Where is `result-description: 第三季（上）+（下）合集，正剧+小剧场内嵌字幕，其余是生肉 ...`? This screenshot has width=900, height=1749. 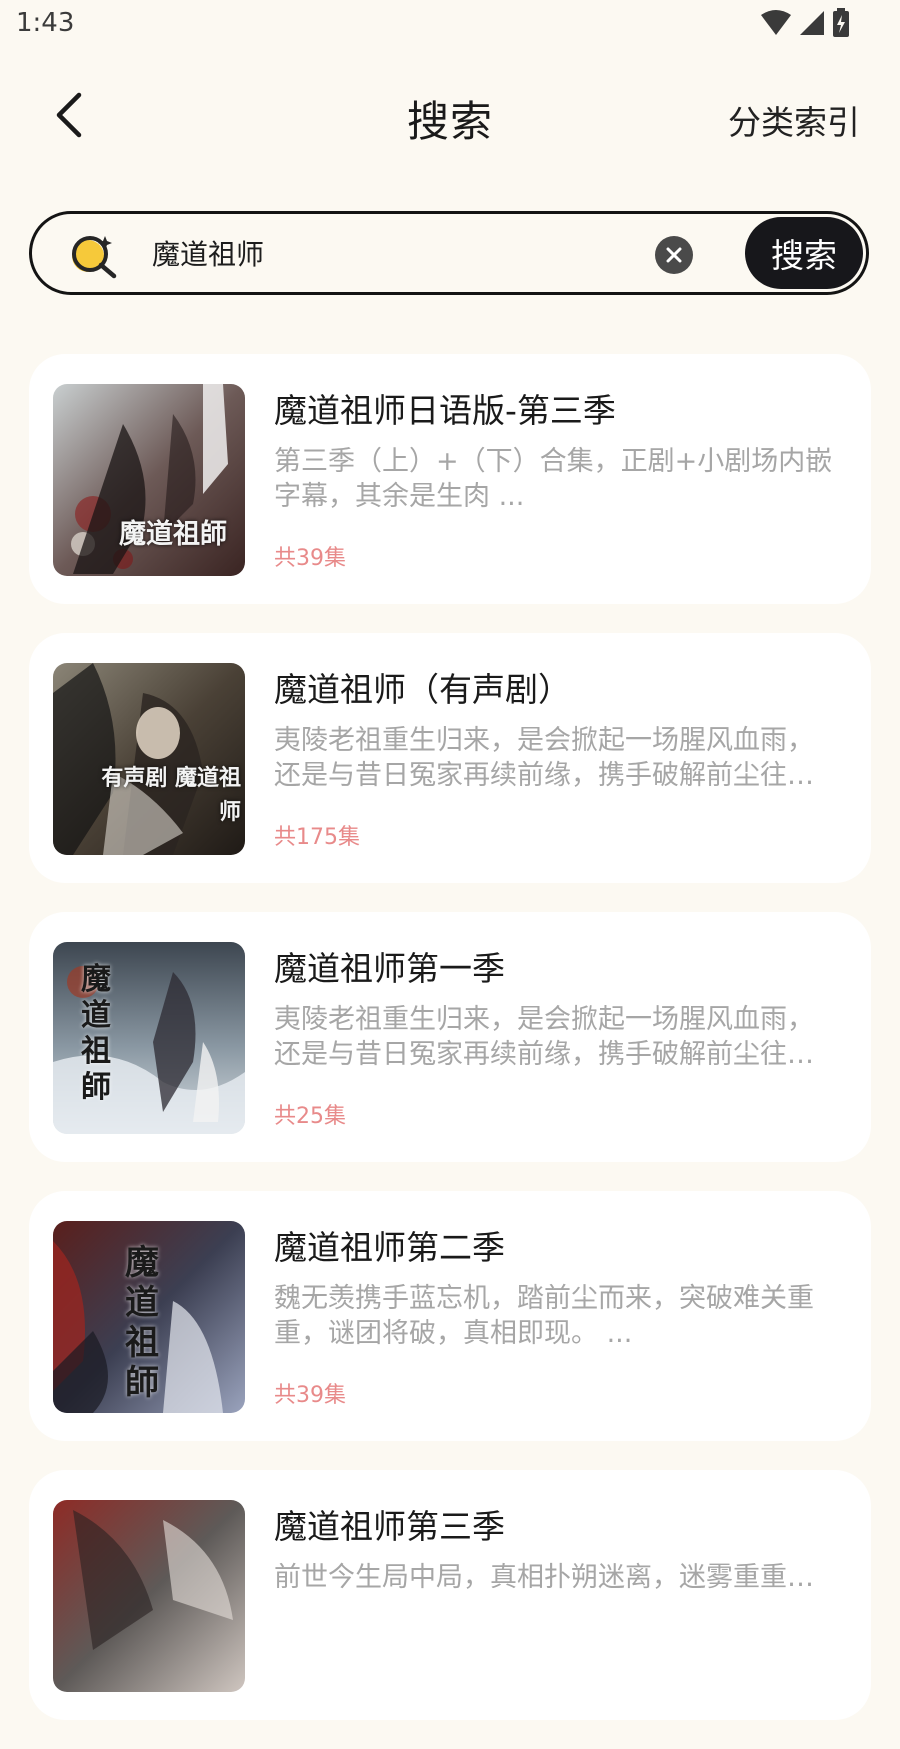
result-description: 第三季（上）+（下）合集，正剧+小剧场内嵌字幕，其余是生肉 ... is located at coordinates (553, 479).